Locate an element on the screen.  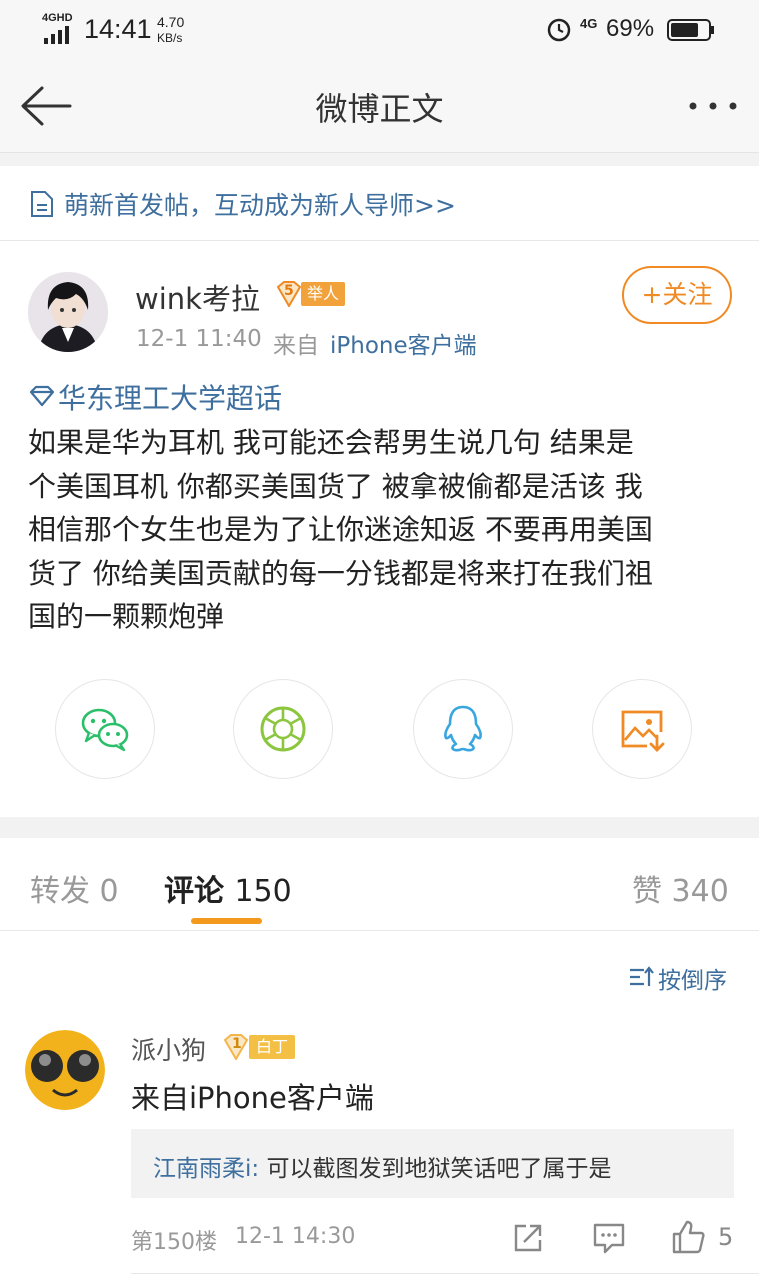
network-type: 4GHD is located at coordinates (57, 18).